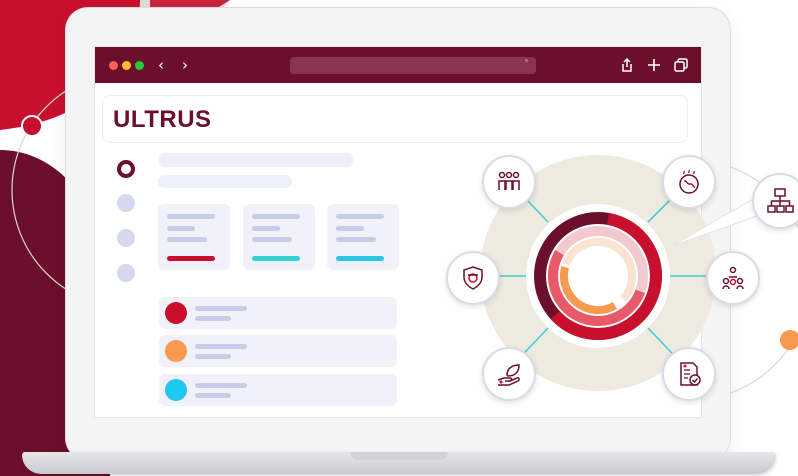 The image size is (798, 476). Describe the element at coordinates (654, 65) in the screenshot. I see `plus-icon` at that location.